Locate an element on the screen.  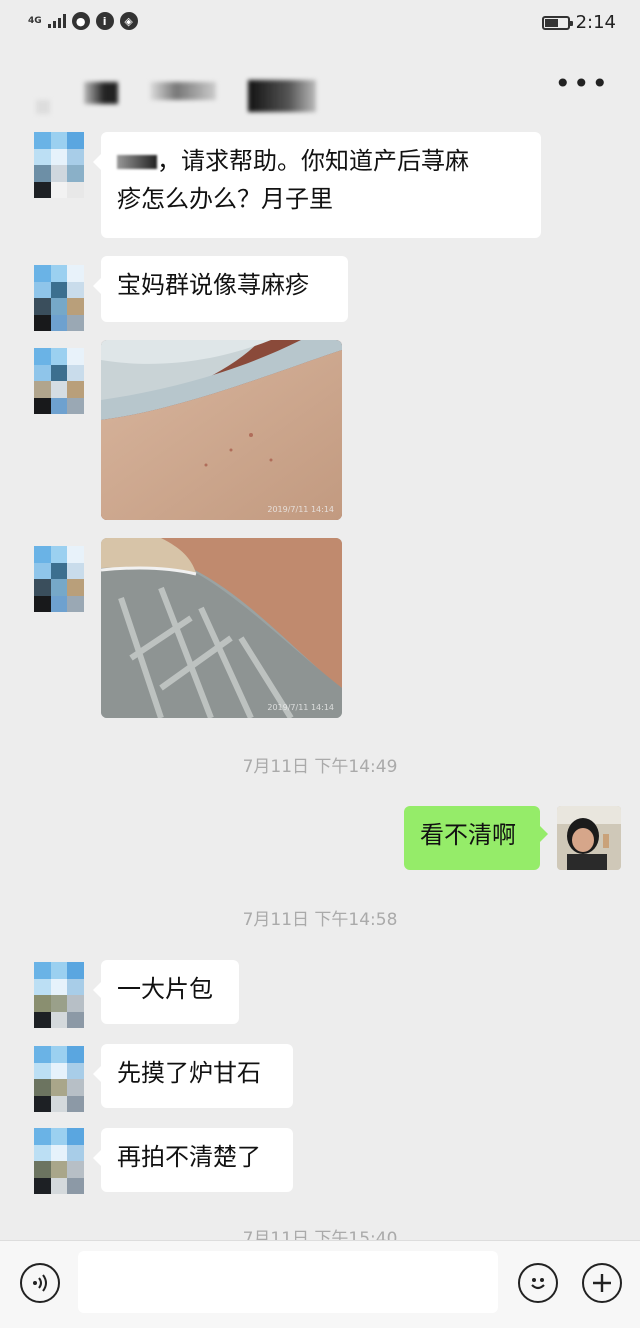
redacted-name is located at coordinates (137, 162).